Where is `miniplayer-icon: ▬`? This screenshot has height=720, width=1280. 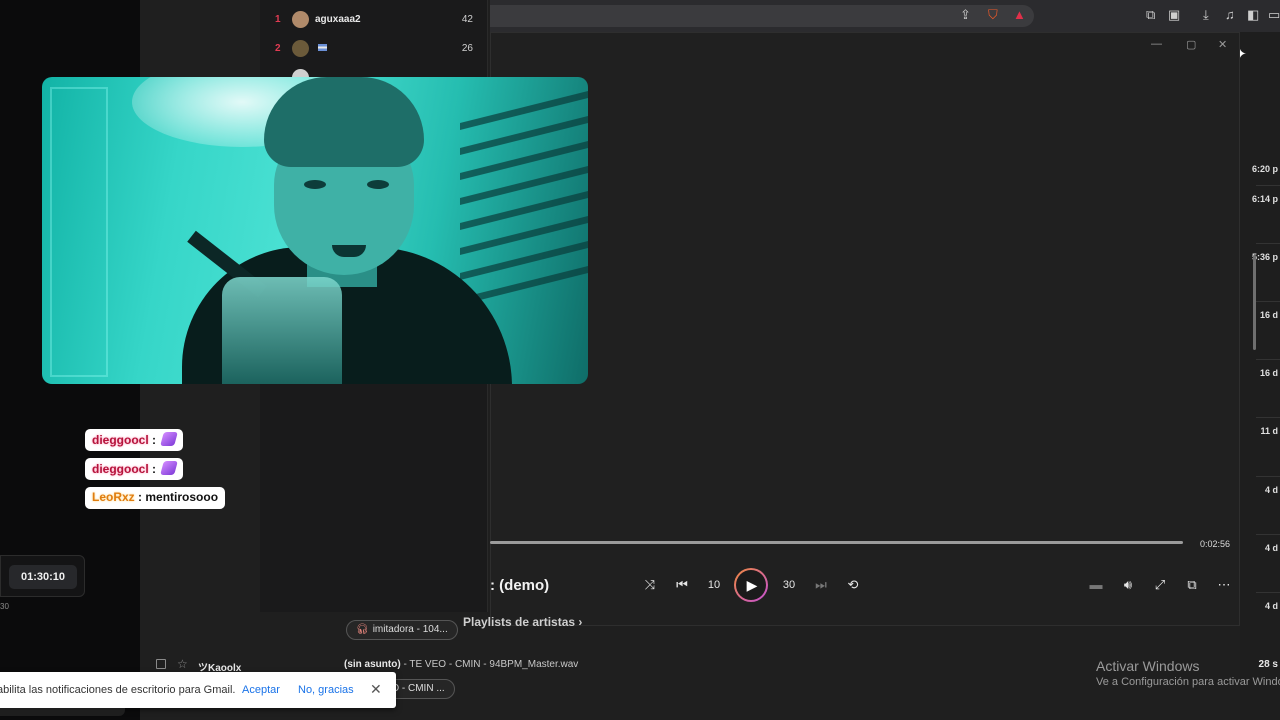
miniplayer-icon: ▬ is located at coordinates (1096, 585).